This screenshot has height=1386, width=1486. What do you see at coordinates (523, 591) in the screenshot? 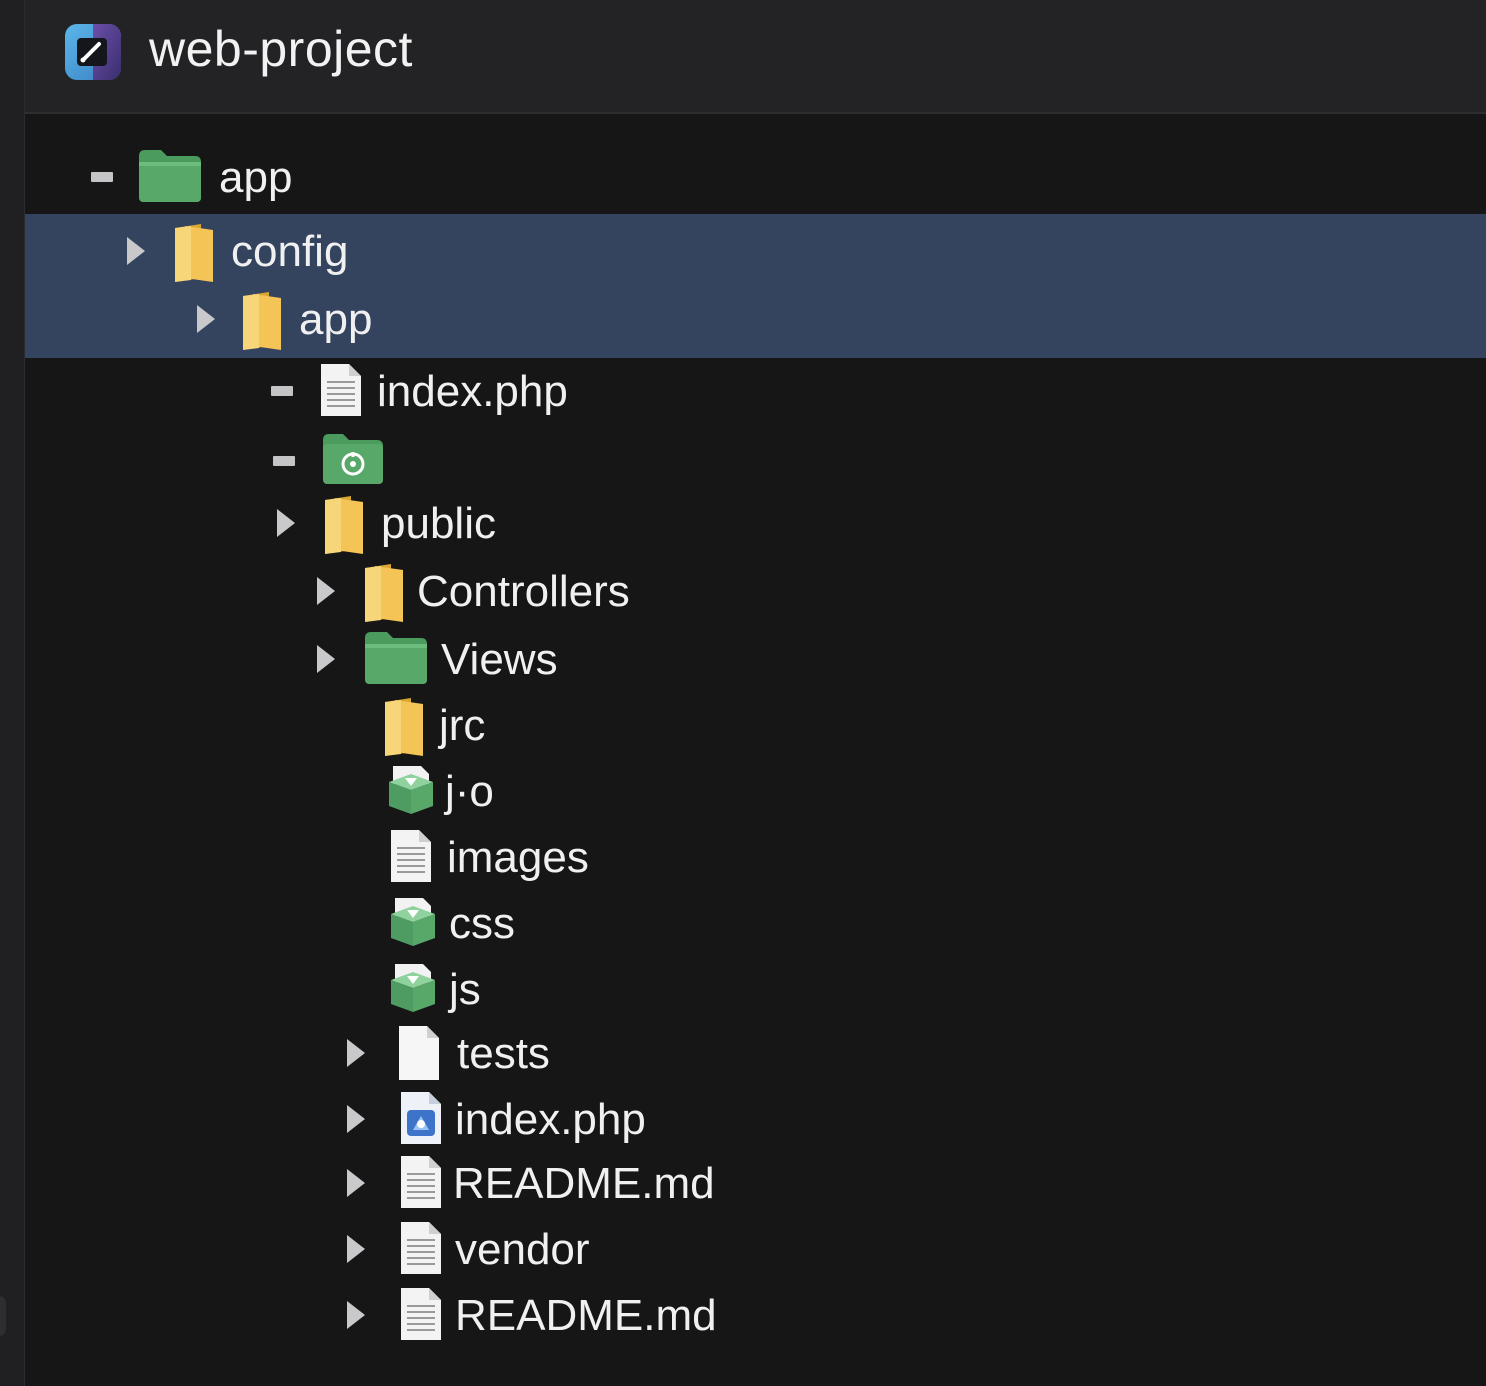
I see `tree-row-label: Controllers` at bounding box center [523, 591].